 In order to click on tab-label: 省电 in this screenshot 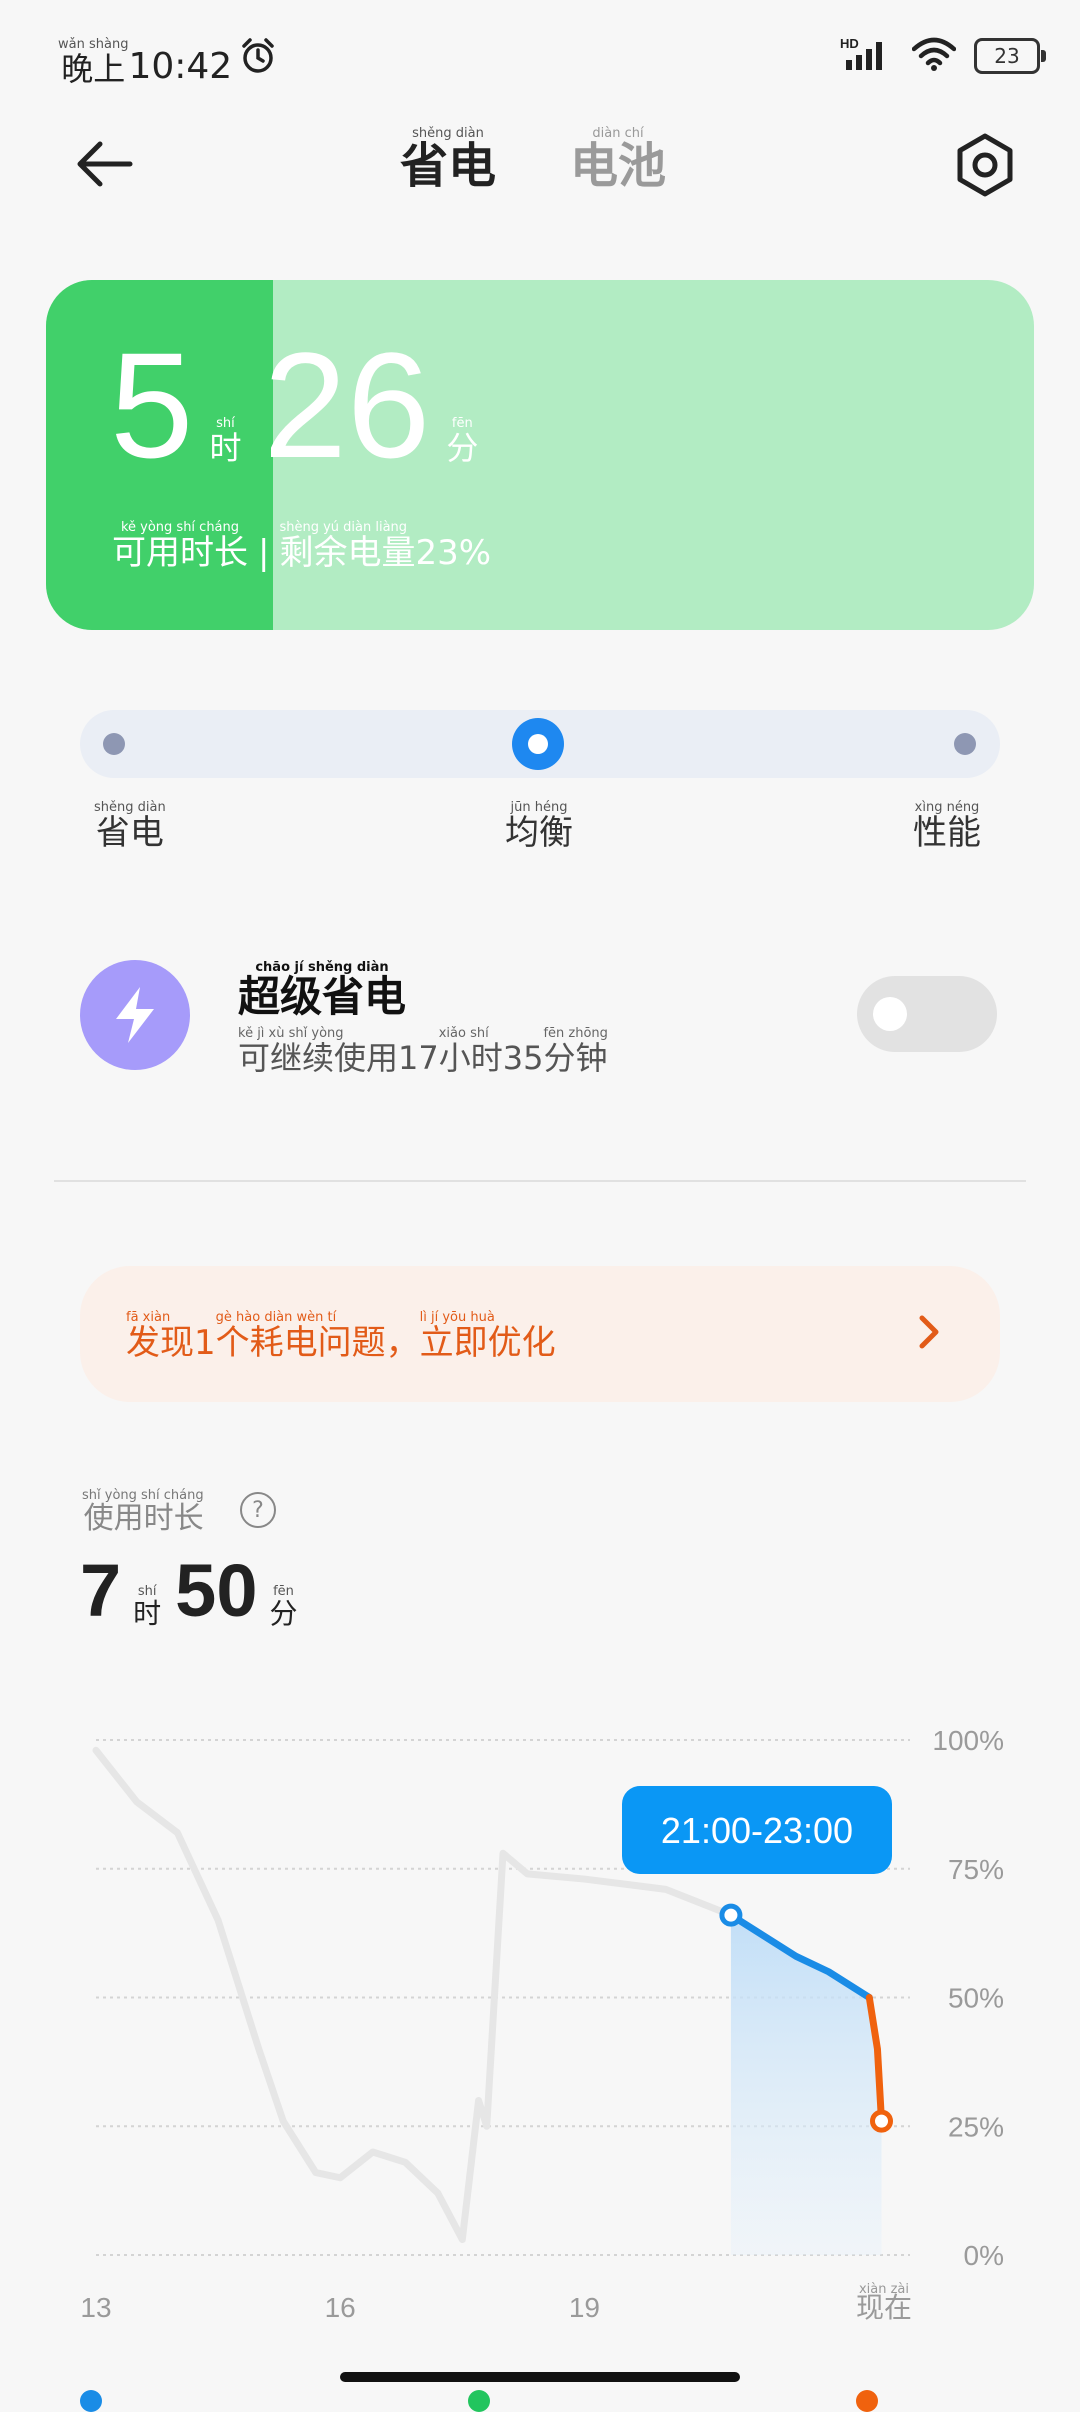, I will do `click(448, 166)`.